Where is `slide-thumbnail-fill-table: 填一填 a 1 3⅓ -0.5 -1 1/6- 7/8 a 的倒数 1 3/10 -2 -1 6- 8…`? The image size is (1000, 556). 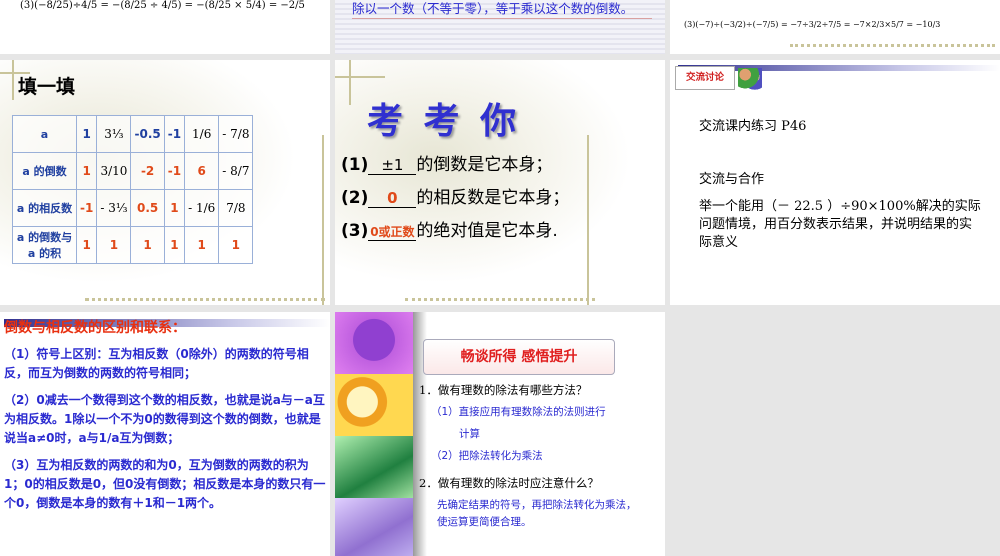
slide-thumbnail-fill-table: 填一填 a 1 3⅓ -0.5 -1 1/6- 7/8 a 的倒数 1 3/10 -2 -1 6- 8… is located at coordinates (165, 182).